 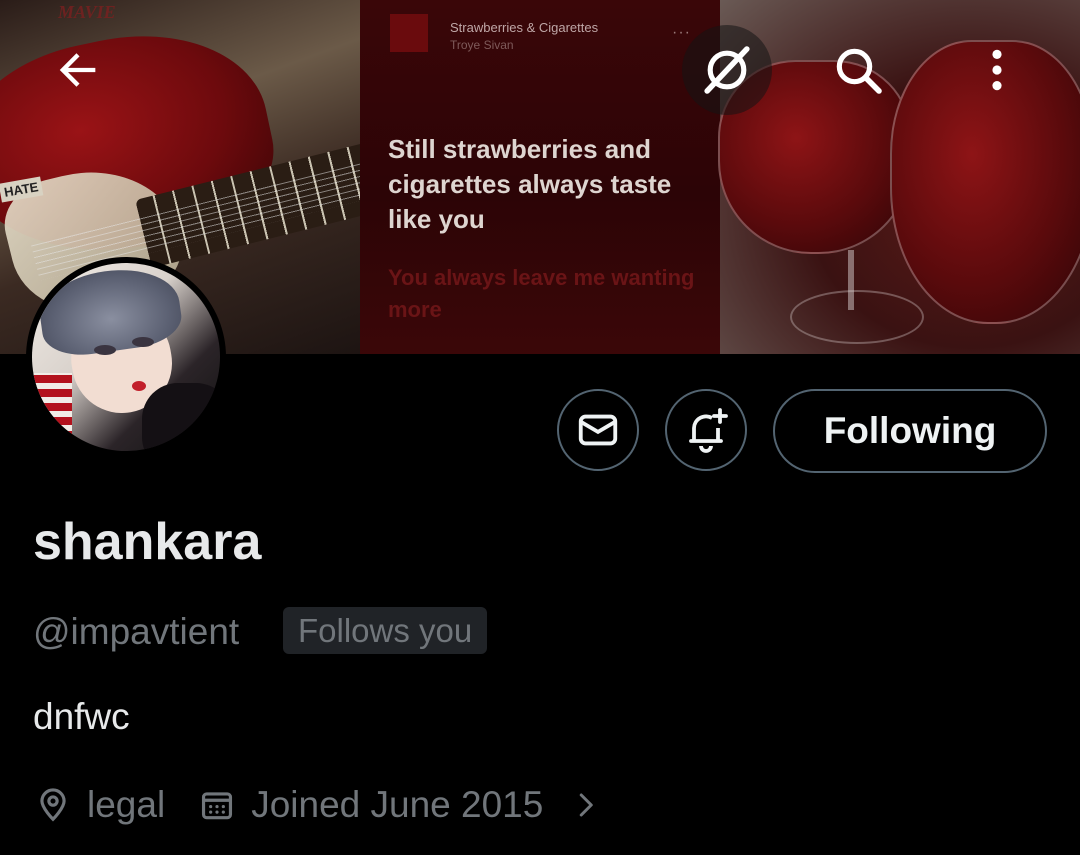 I want to click on back-button, so click(x=78, y=70).